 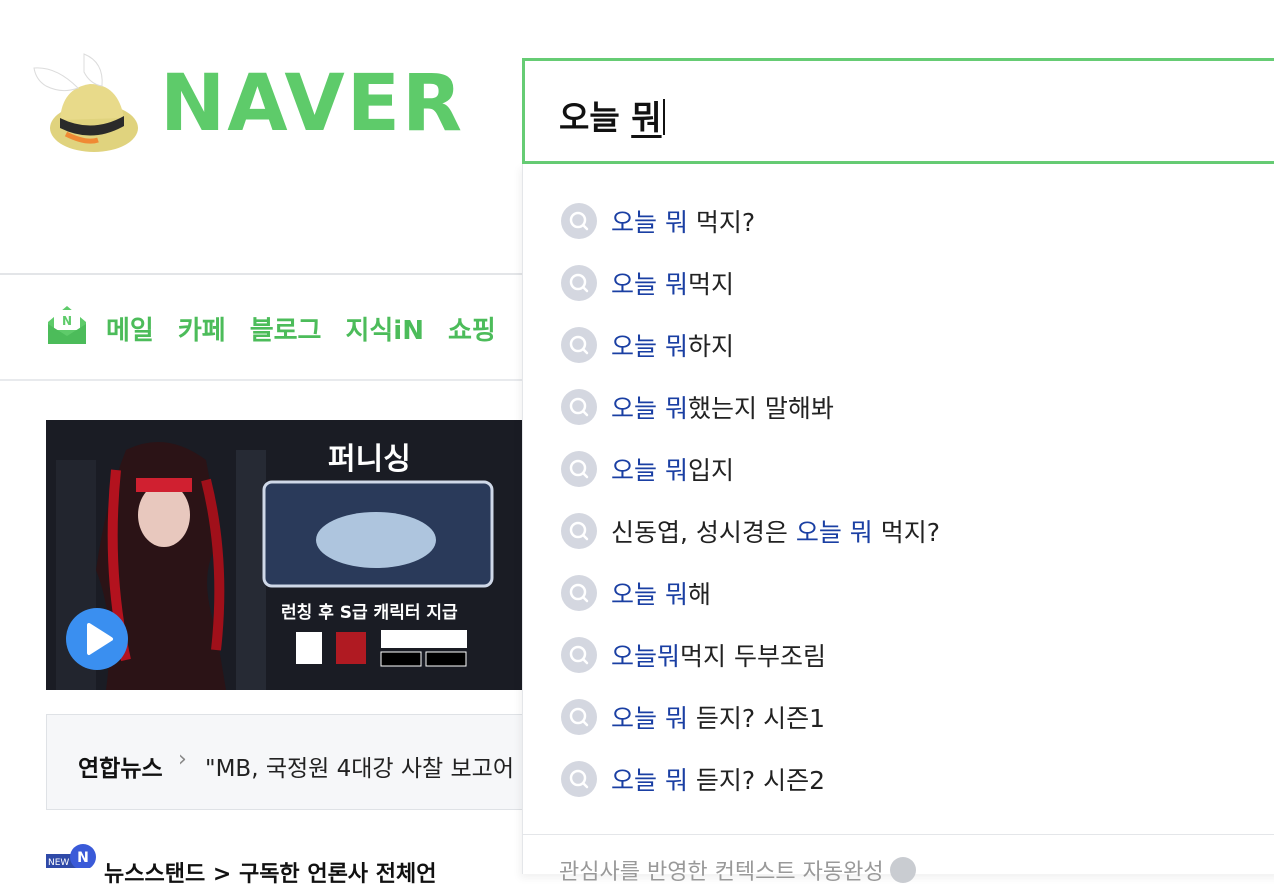 I want to click on text-caret, so click(x=663, y=117).